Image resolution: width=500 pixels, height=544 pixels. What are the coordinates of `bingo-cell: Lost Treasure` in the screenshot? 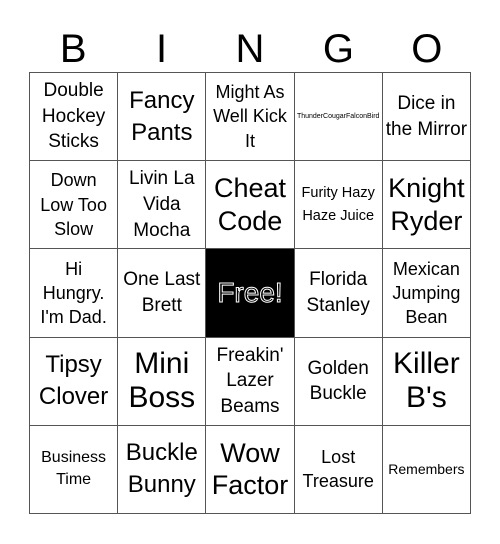 It's located at (338, 469).